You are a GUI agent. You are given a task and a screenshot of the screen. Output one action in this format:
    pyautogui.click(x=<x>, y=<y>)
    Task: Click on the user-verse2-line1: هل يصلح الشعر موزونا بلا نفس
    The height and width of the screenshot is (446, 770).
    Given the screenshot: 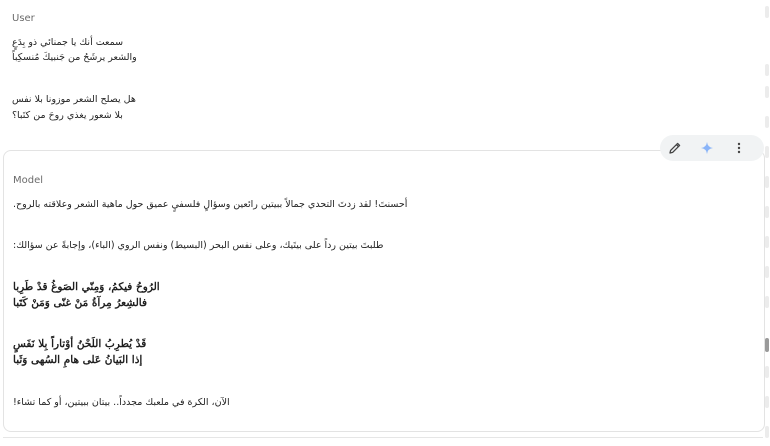 What is the action you would take?
    pyautogui.click(x=74, y=99)
    